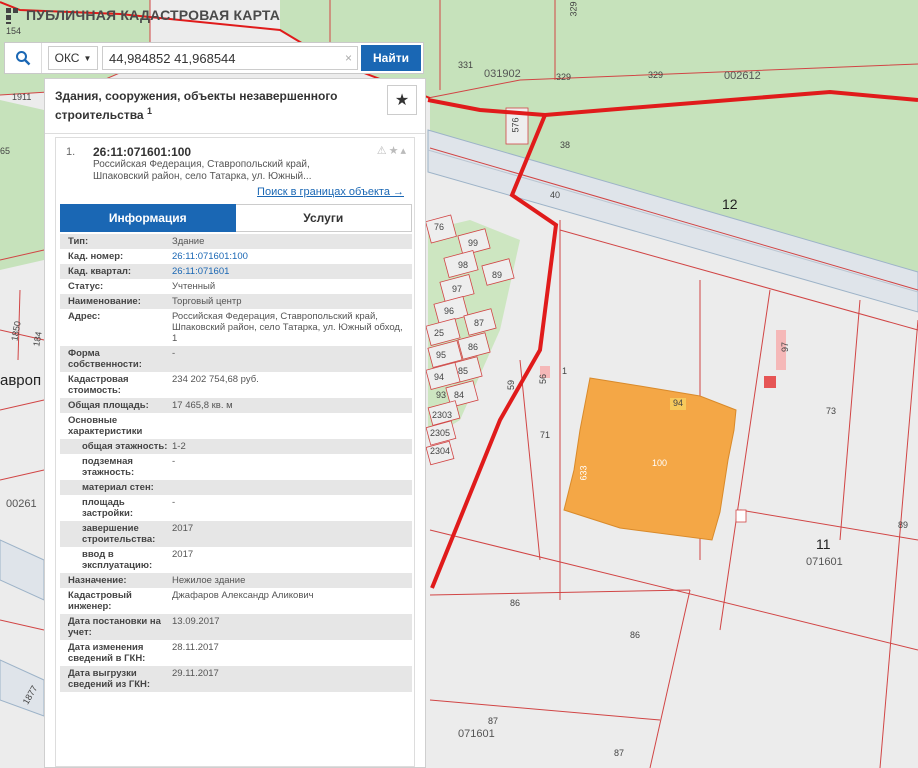 The image size is (918, 768). What do you see at coordinates (583, 473) in the screenshot?
I see `map-label: 633` at bounding box center [583, 473].